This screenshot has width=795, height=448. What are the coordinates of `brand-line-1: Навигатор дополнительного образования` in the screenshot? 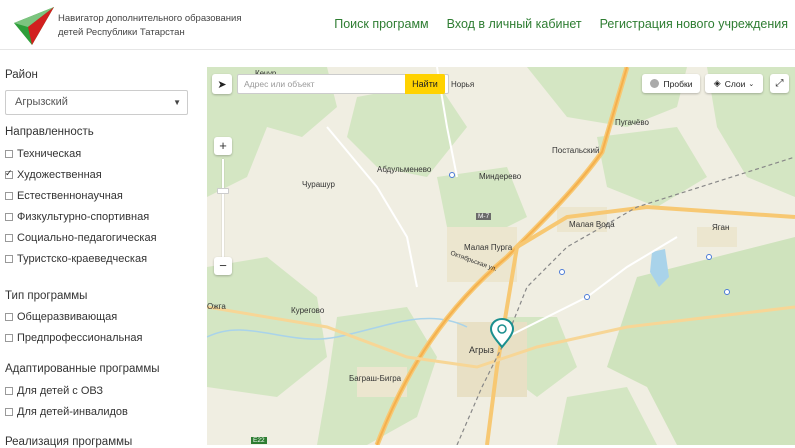 It's located at (150, 18).